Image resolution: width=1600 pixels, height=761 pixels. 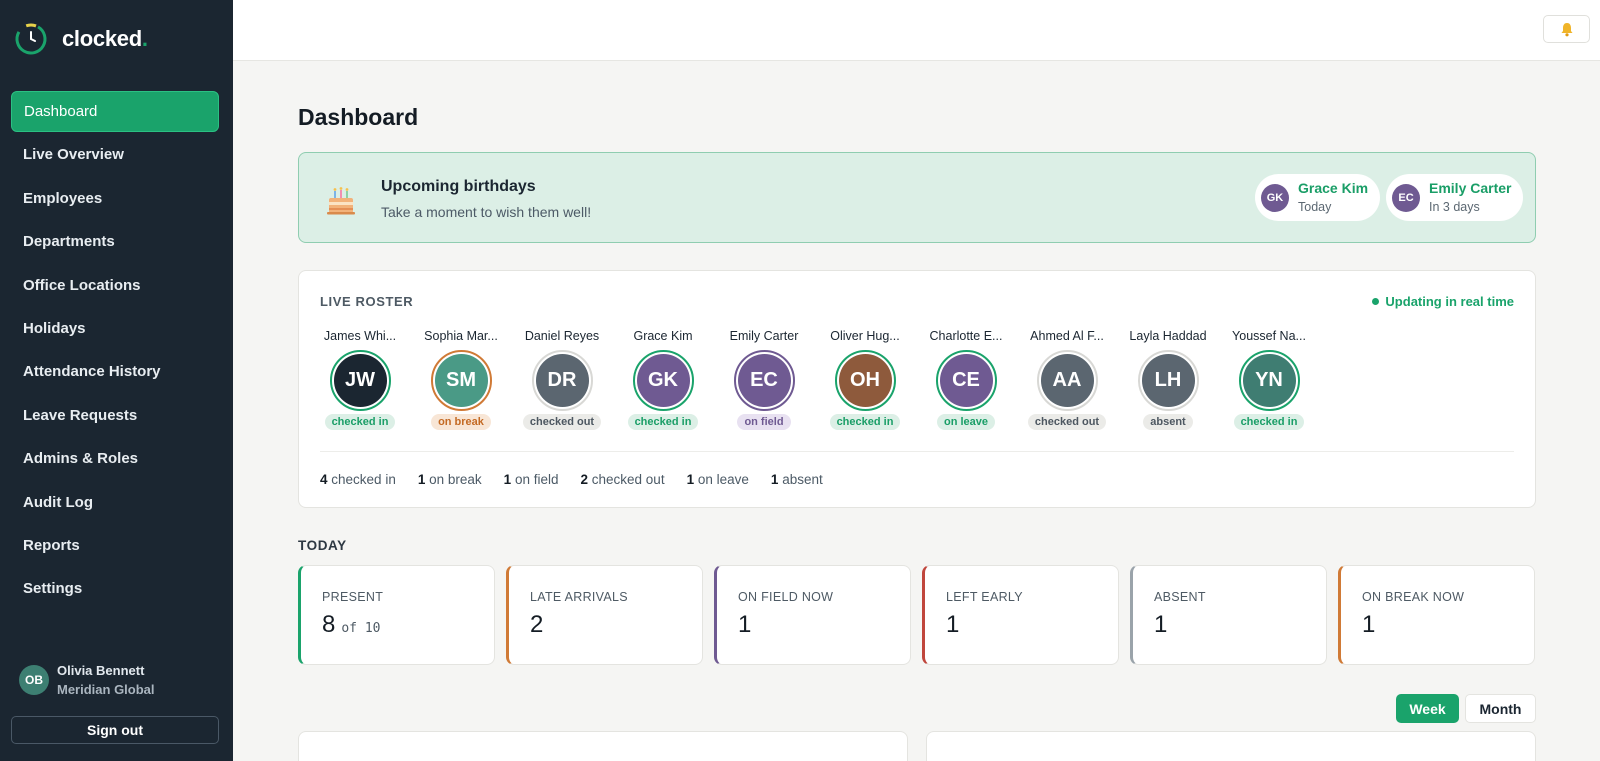 I want to click on sidebar-item-admins-roles: Admins & Roles, so click(x=115, y=458).